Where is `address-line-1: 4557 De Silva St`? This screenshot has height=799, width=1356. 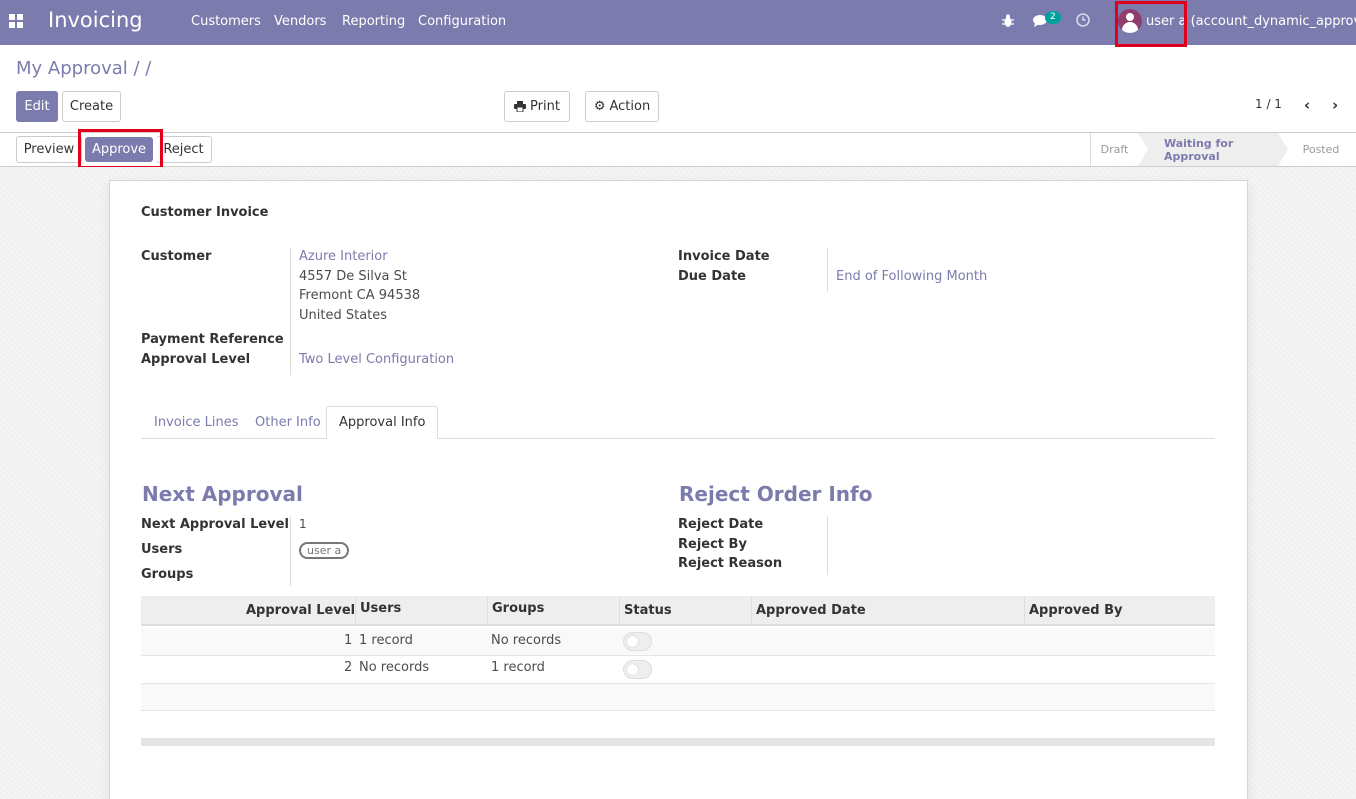
address-line-1: 4557 De Silva St is located at coordinates (353, 276).